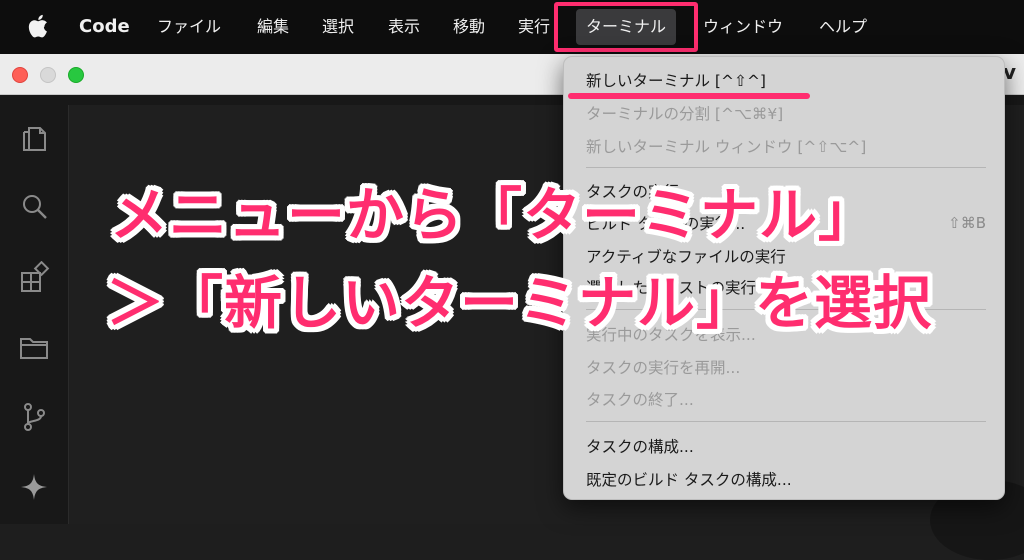 This screenshot has width=1024, height=560. I want to click on apple-icon, so click(40, 26).